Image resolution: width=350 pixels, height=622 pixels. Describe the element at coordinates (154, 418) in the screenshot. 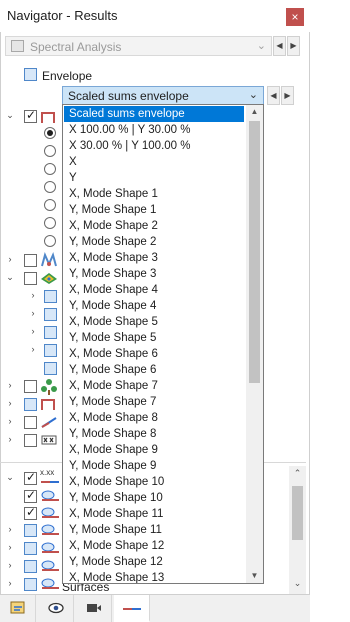

I see `dropdown-option: X, Mode Shape 8` at that location.